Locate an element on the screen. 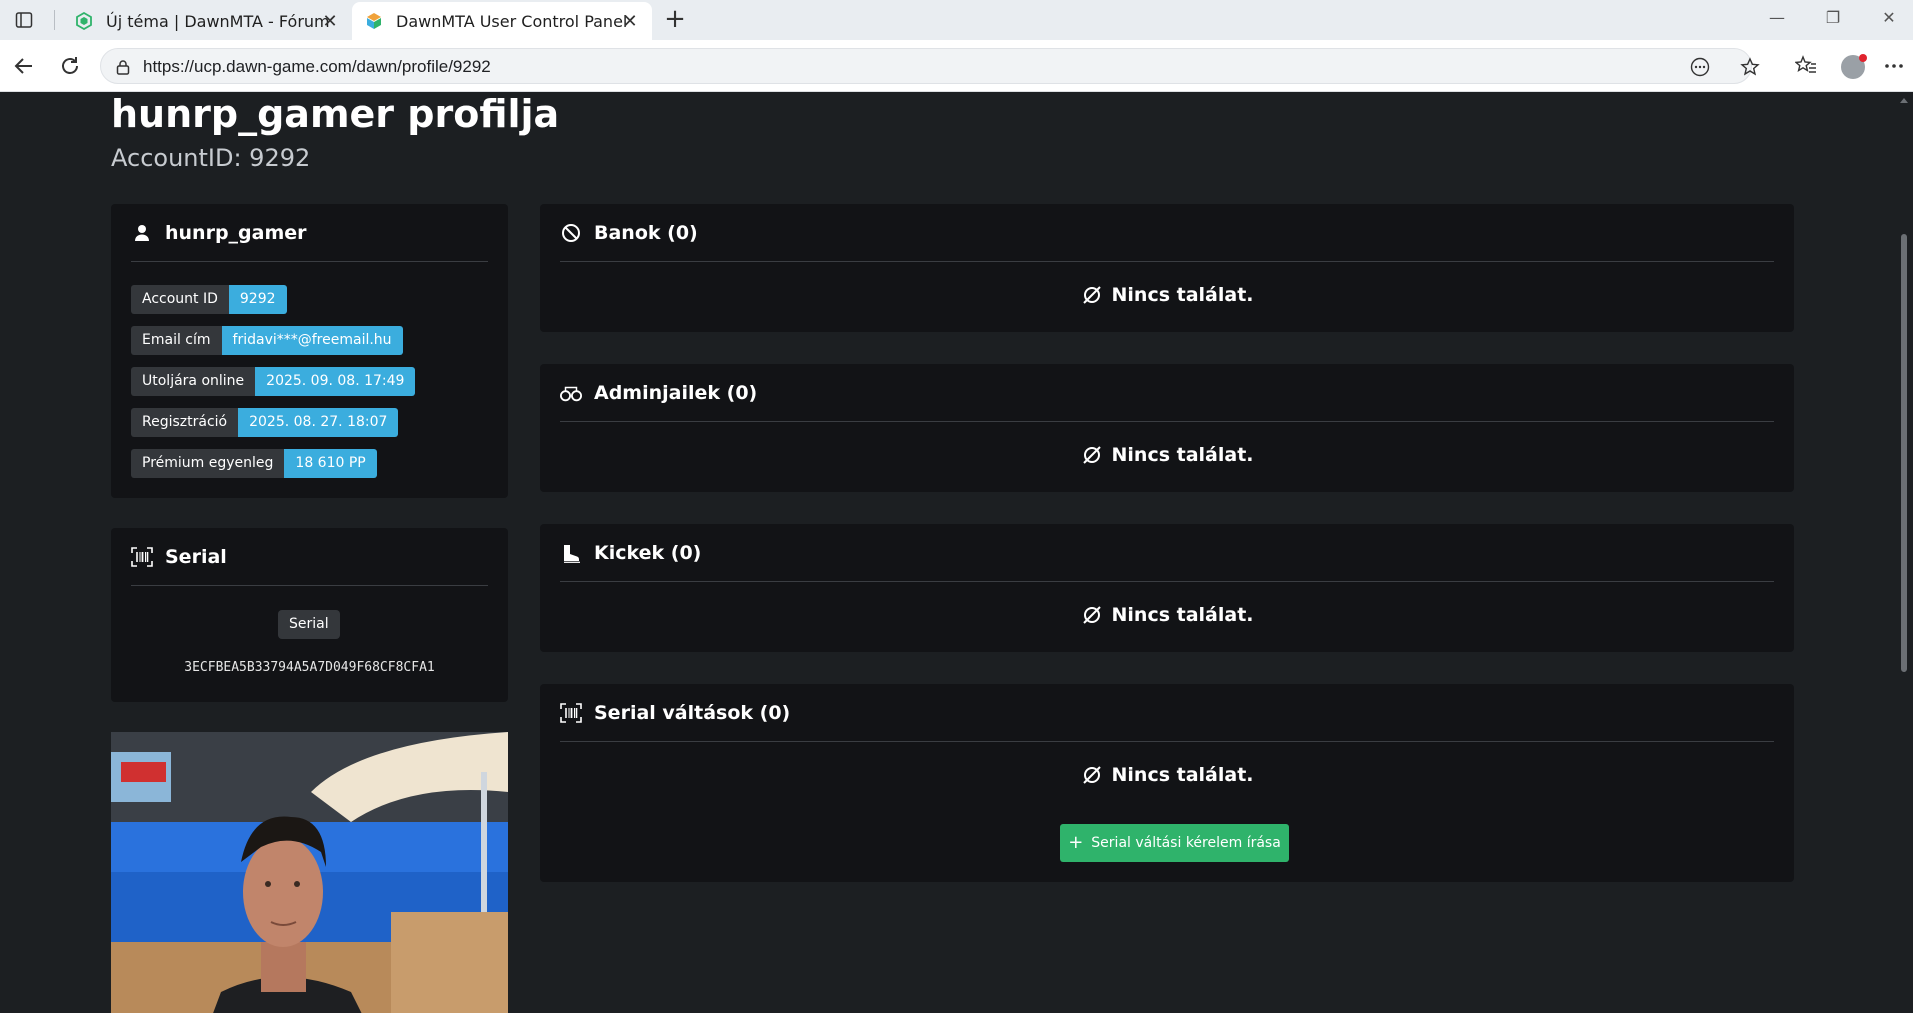  info-row-email: Email cím fridavi***@freemail.hu is located at coordinates (267, 340).